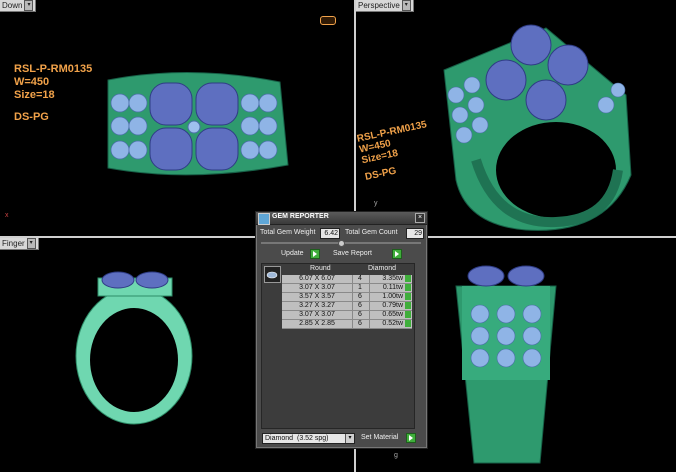 Image resolution: width=676 pixels, height=472 pixels. Describe the element at coordinates (272, 274) in the screenshot. I see `diamond-thumbnail-icon` at that location.